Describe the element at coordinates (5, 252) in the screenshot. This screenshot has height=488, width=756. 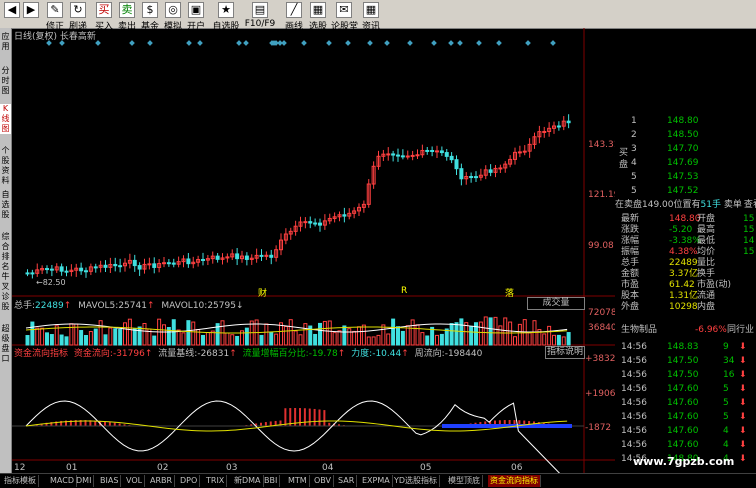
I see `sidebar-tab-5: 综合排名` at that location.